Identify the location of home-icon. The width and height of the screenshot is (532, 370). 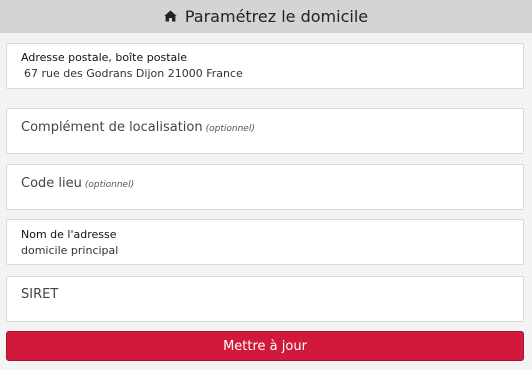
(170, 16).